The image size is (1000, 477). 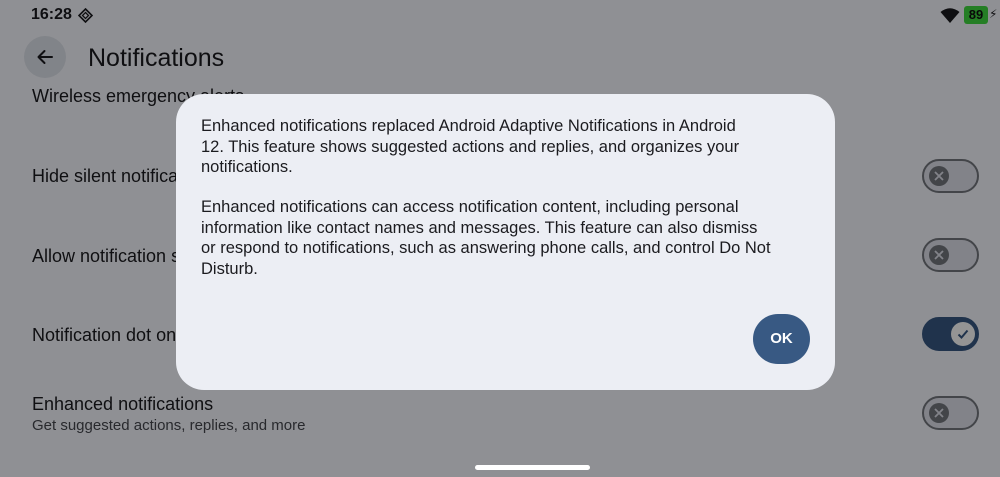 What do you see at coordinates (247, 167) in the screenshot?
I see `dialog-line: notifications.` at bounding box center [247, 167].